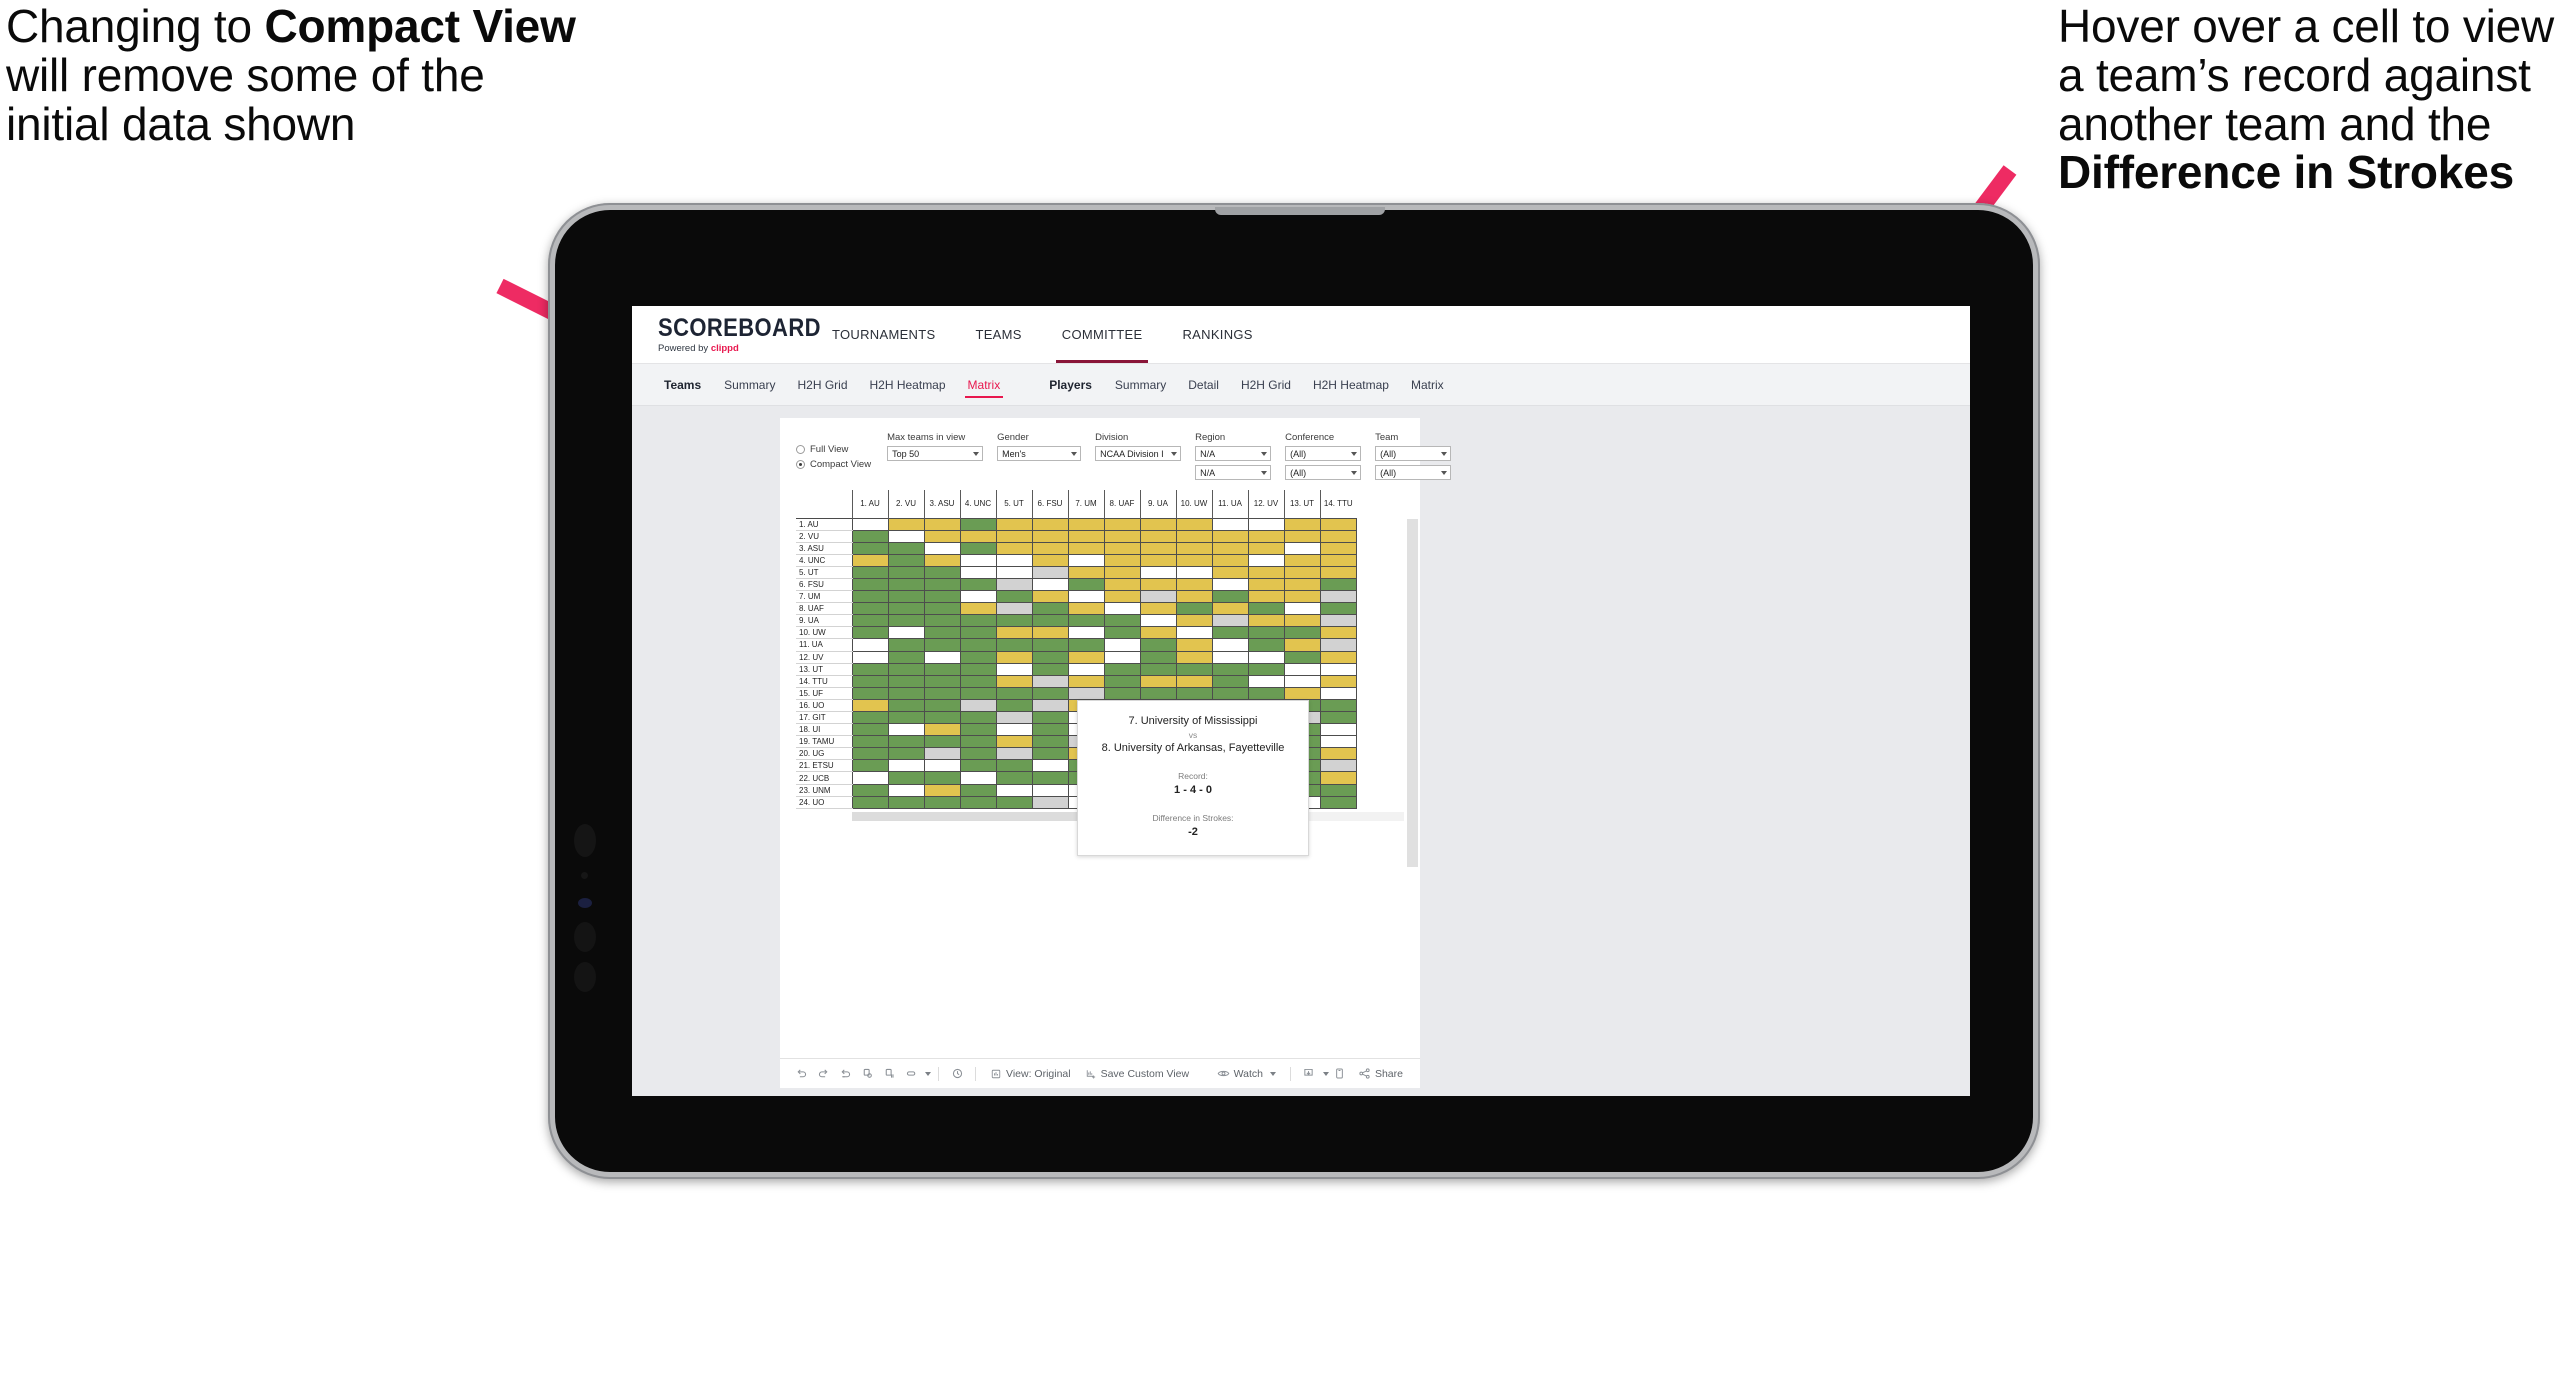  What do you see at coordinates (823, 1074) in the screenshot?
I see `redo-icon` at bounding box center [823, 1074].